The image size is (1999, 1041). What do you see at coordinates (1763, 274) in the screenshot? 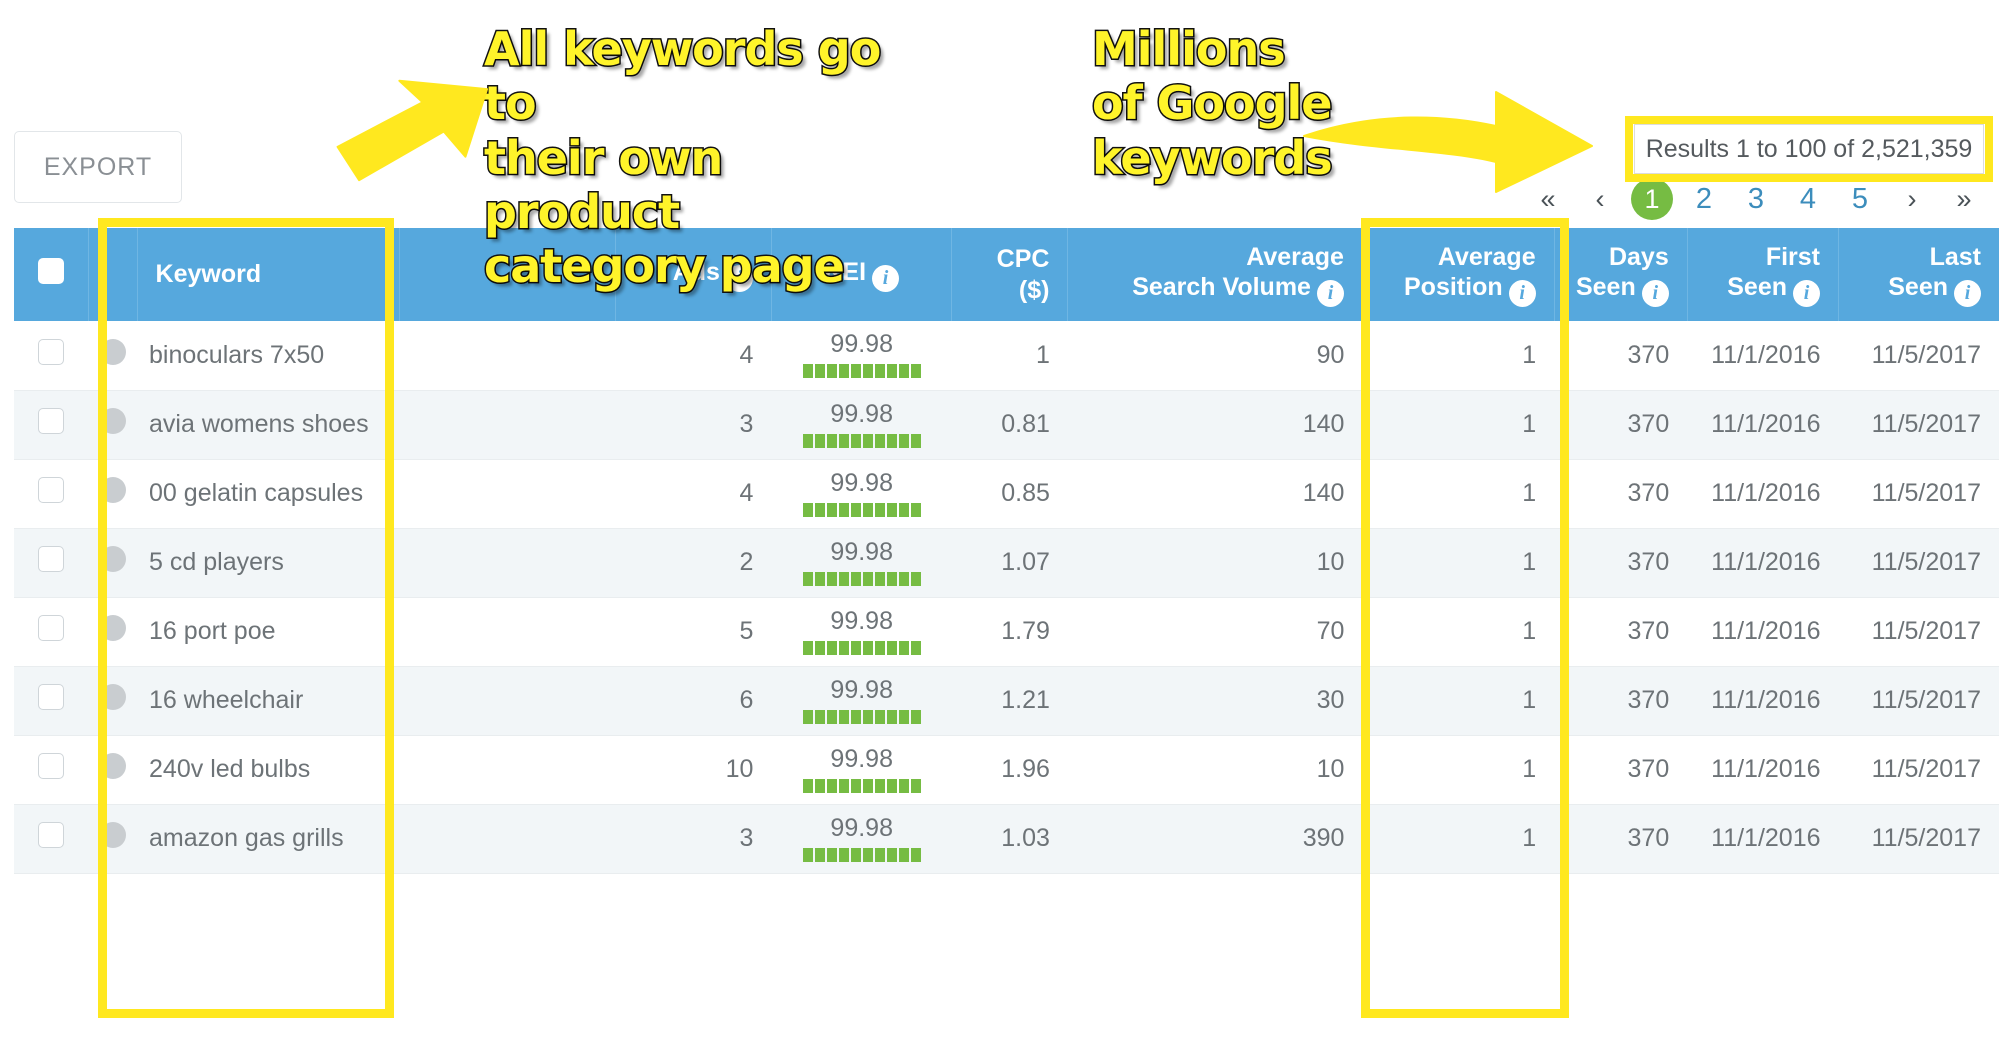
I see `column-header-first: First Seen i` at bounding box center [1763, 274].